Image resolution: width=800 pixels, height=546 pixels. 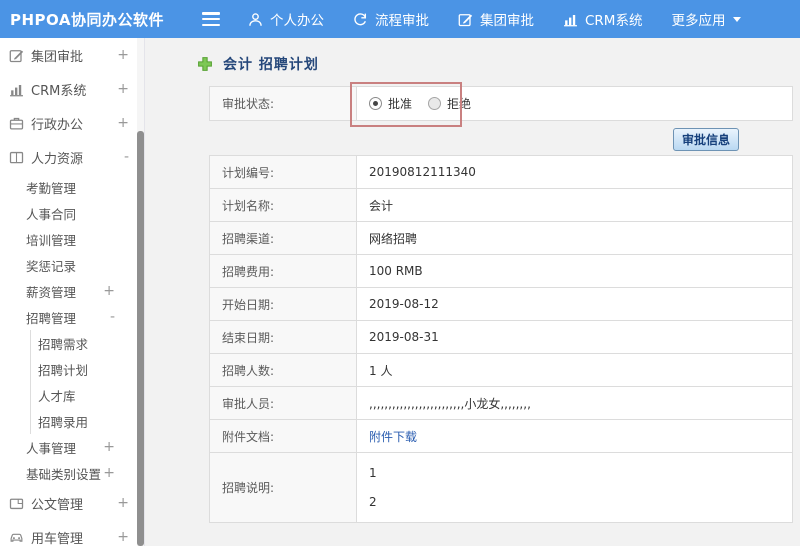 I want to click on sidebar-item-recruit-demand: 招聘需求, so click(x=87, y=343).